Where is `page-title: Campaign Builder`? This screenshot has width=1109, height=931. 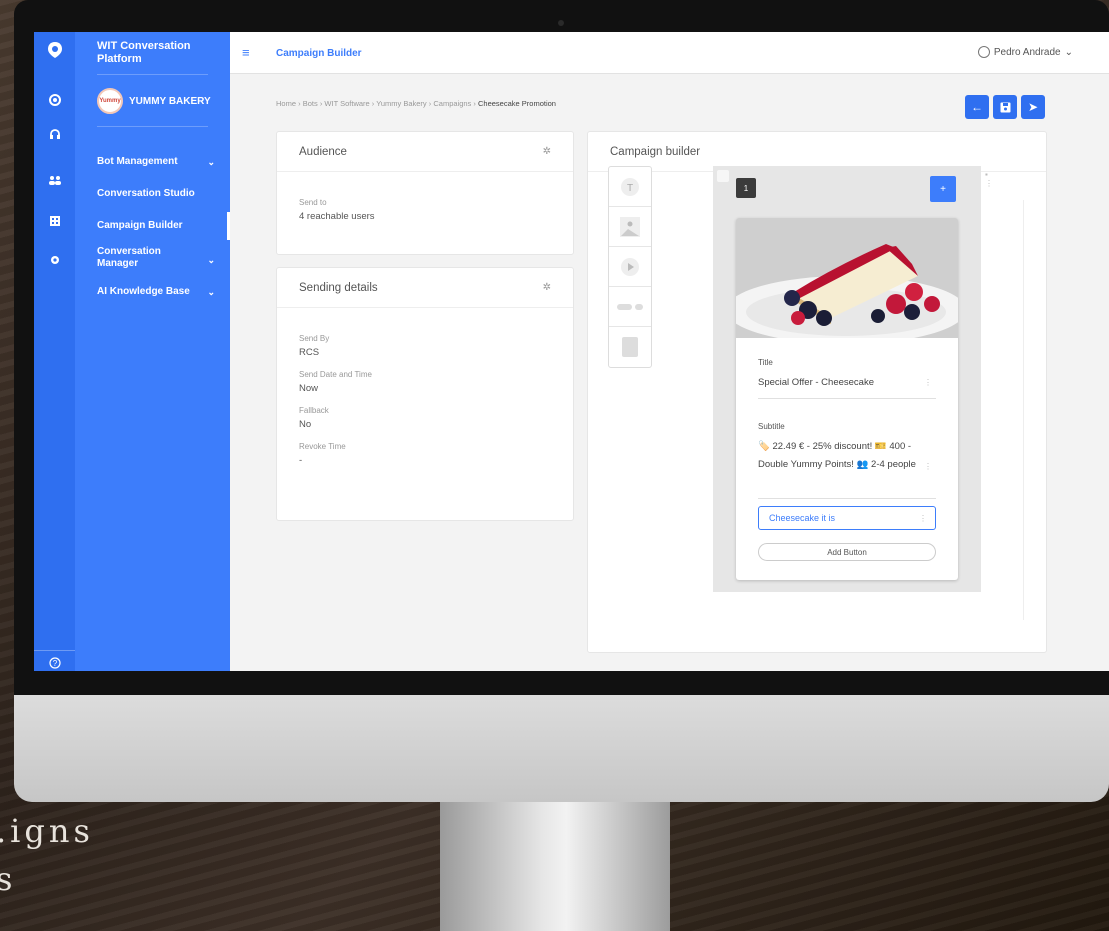 page-title: Campaign Builder is located at coordinates (319, 53).